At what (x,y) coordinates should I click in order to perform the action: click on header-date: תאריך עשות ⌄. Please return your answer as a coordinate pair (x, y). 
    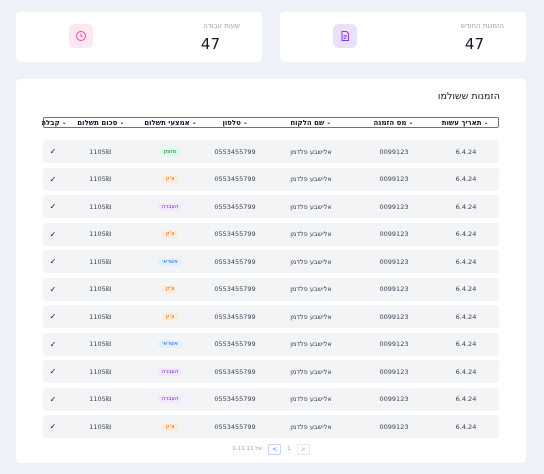
    Looking at the image, I should click on (465, 123).